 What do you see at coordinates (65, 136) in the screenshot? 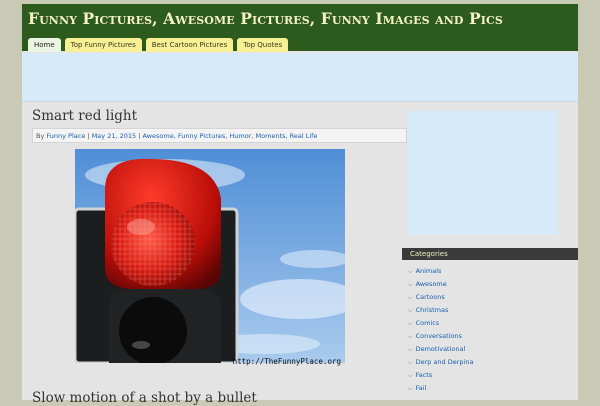
I see `meta-author-link: Funny Place` at bounding box center [65, 136].